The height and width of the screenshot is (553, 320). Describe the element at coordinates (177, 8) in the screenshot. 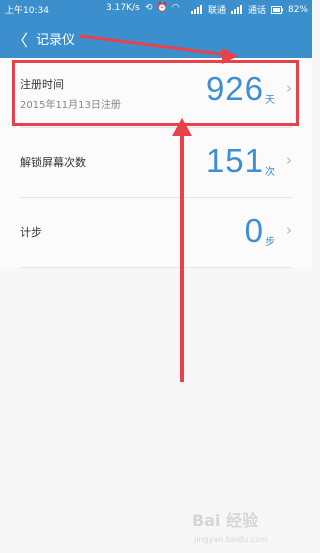

I see `wifi-icon: ◠` at that location.